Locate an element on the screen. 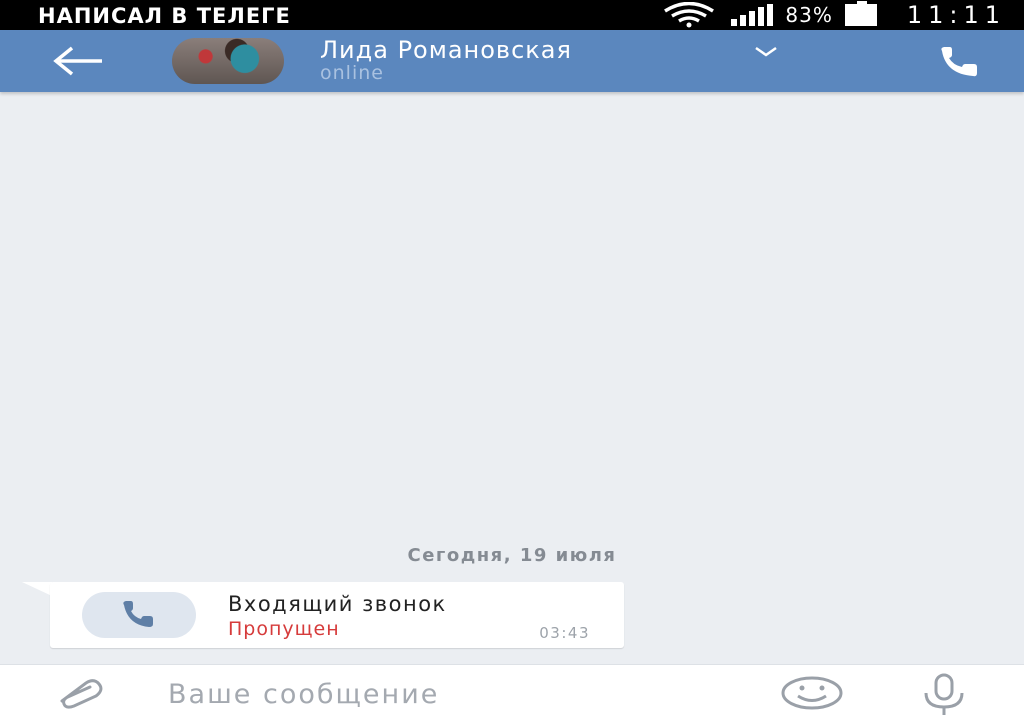 This screenshot has height=721, width=1024. contact-avatar is located at coordinates (228, 61).